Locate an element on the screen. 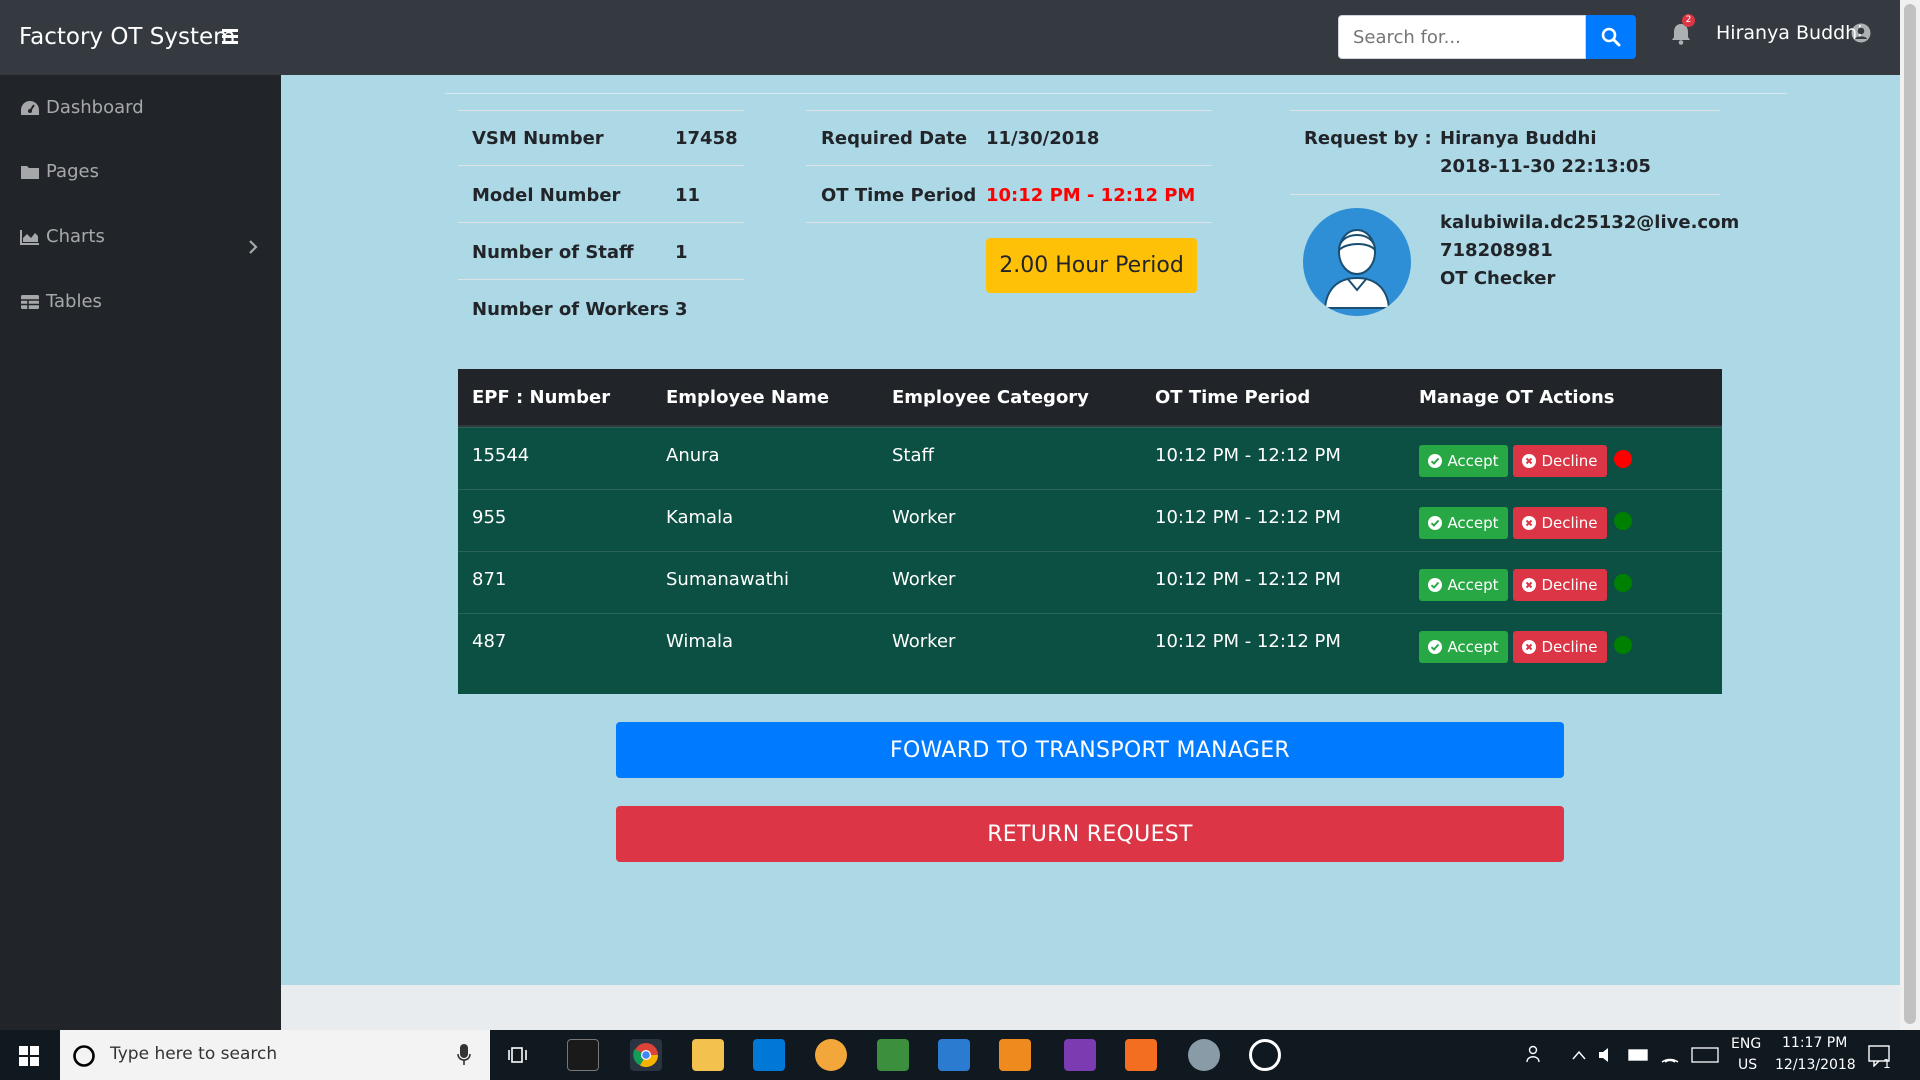  cell-category: Staff is located at coordinates (913, 455).